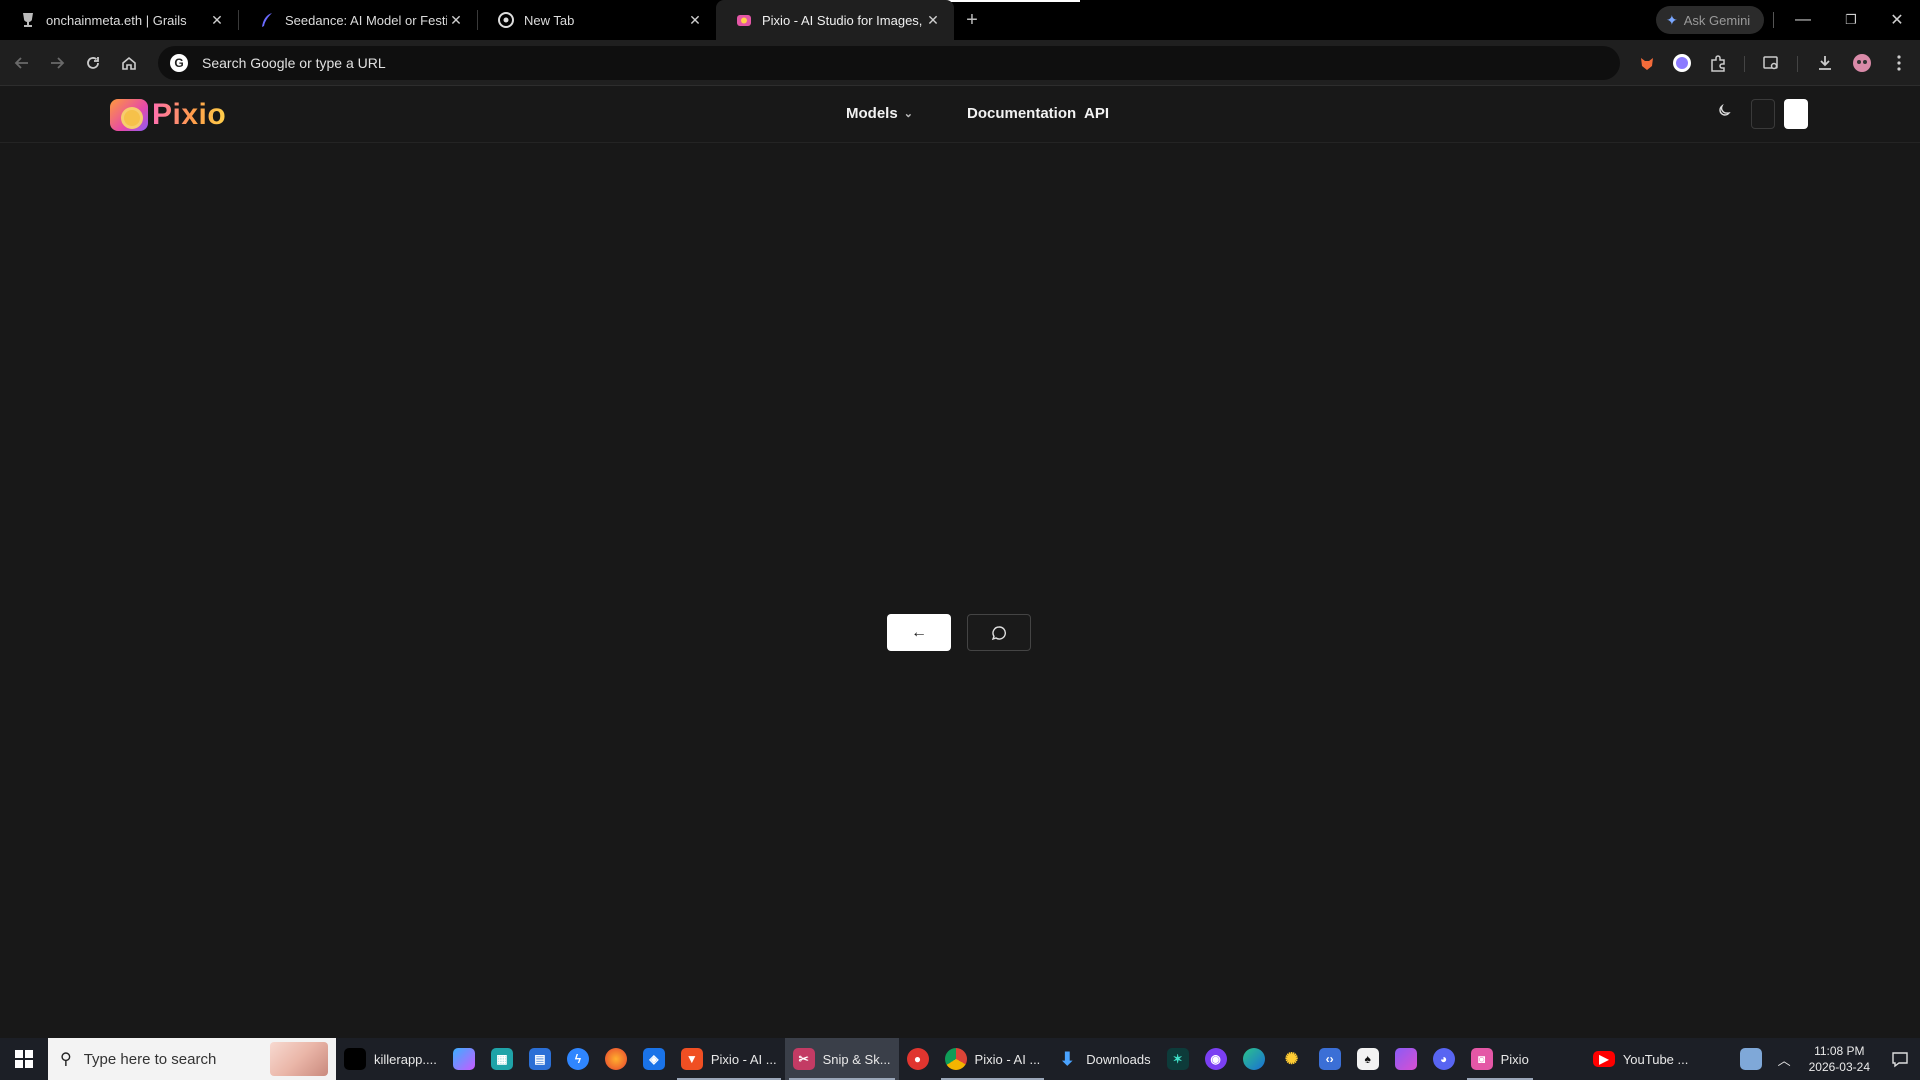 The height and width of the screenshot is (1080, 1920). What do you see at coordinates (1825, 63) in the screenshot?
I see `download-icon` at bounding box center [1825, 63].